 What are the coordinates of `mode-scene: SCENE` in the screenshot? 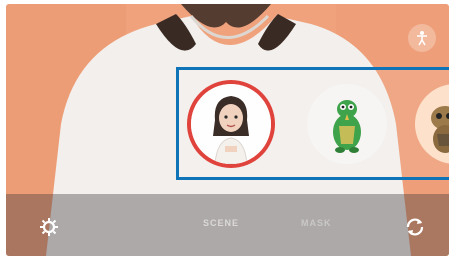 It's located at (221, 223).